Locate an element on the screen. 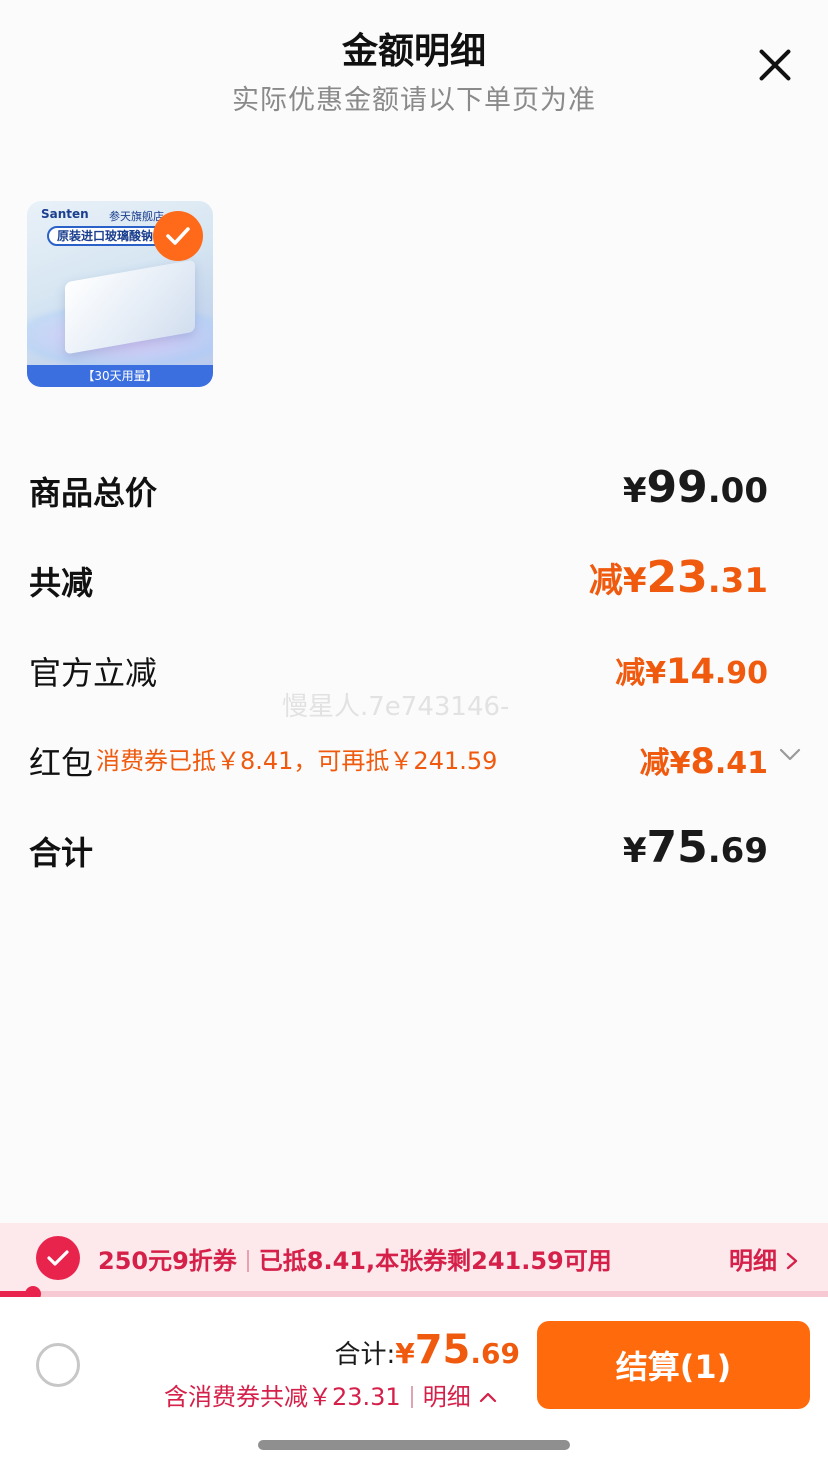 The height and width of the screenshot is (1467, 828). subtotal-symbol: ¥ is located at coordinates (634, 491).